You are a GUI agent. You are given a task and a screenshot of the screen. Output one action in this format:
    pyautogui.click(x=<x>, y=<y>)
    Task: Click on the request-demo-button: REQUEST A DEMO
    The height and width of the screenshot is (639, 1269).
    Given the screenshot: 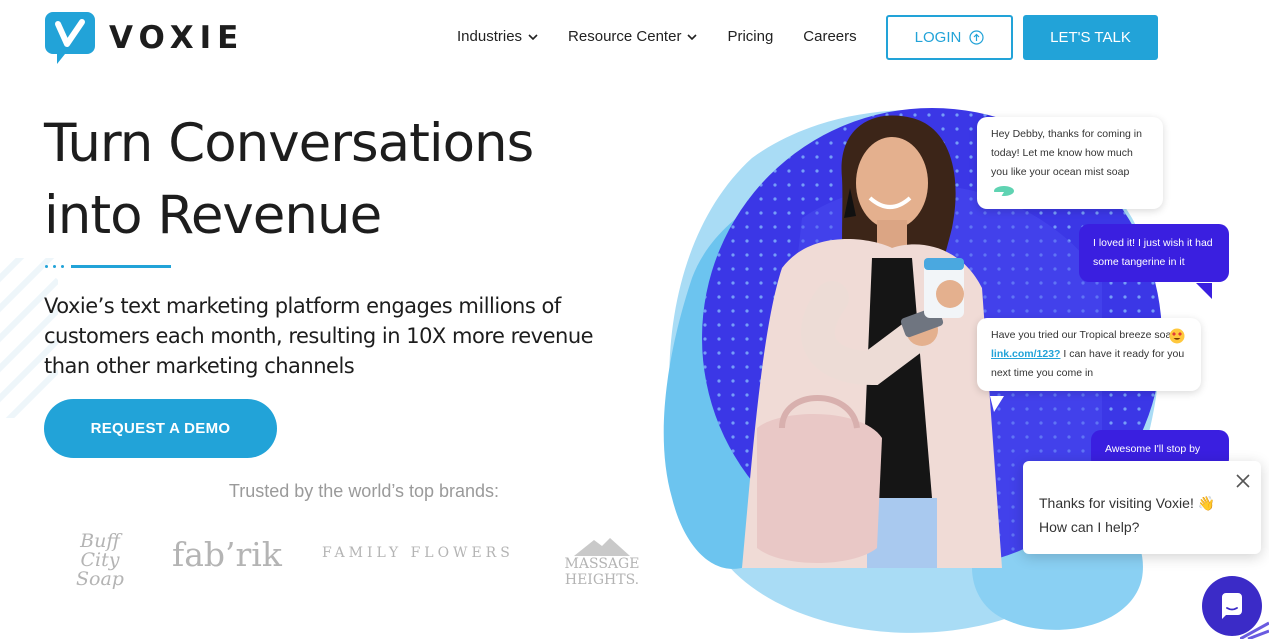 What is the action you would take?
    pyautogui.click(x=160, y=428)
    